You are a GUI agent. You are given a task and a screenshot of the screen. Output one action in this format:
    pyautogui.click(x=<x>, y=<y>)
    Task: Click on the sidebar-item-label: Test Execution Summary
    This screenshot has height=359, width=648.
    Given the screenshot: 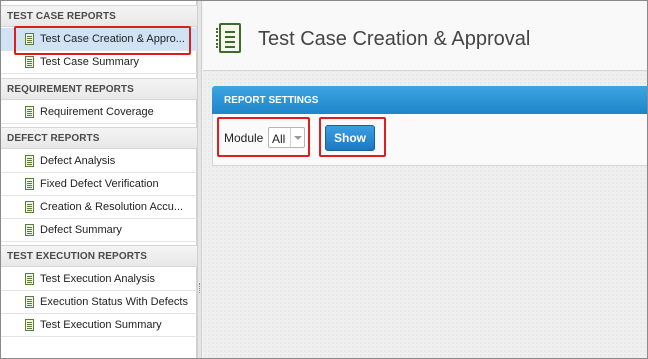 What is the action you would take?
    pyautogui.click(x=101, y=325)
    